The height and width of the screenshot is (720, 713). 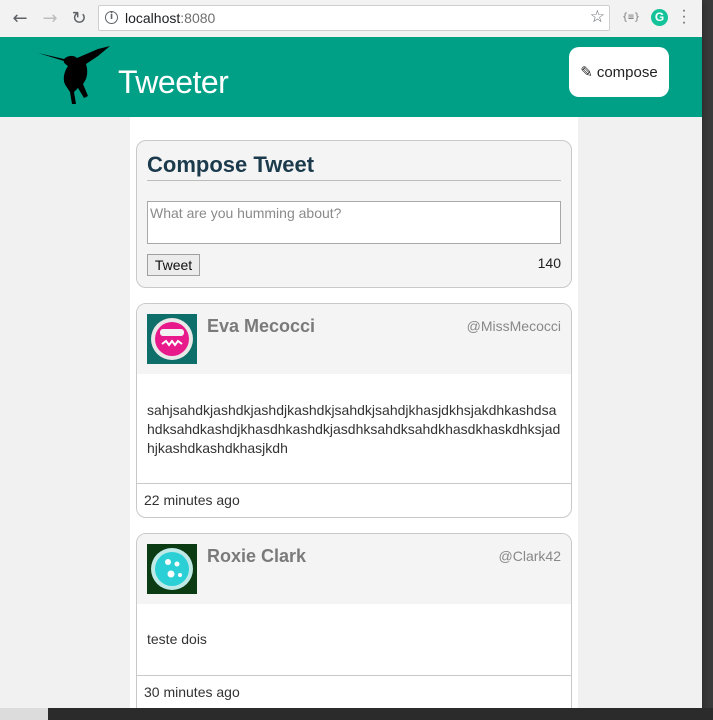 I want to click on tweet-textarea: What are you humming about?, so click(x=354, y=222).